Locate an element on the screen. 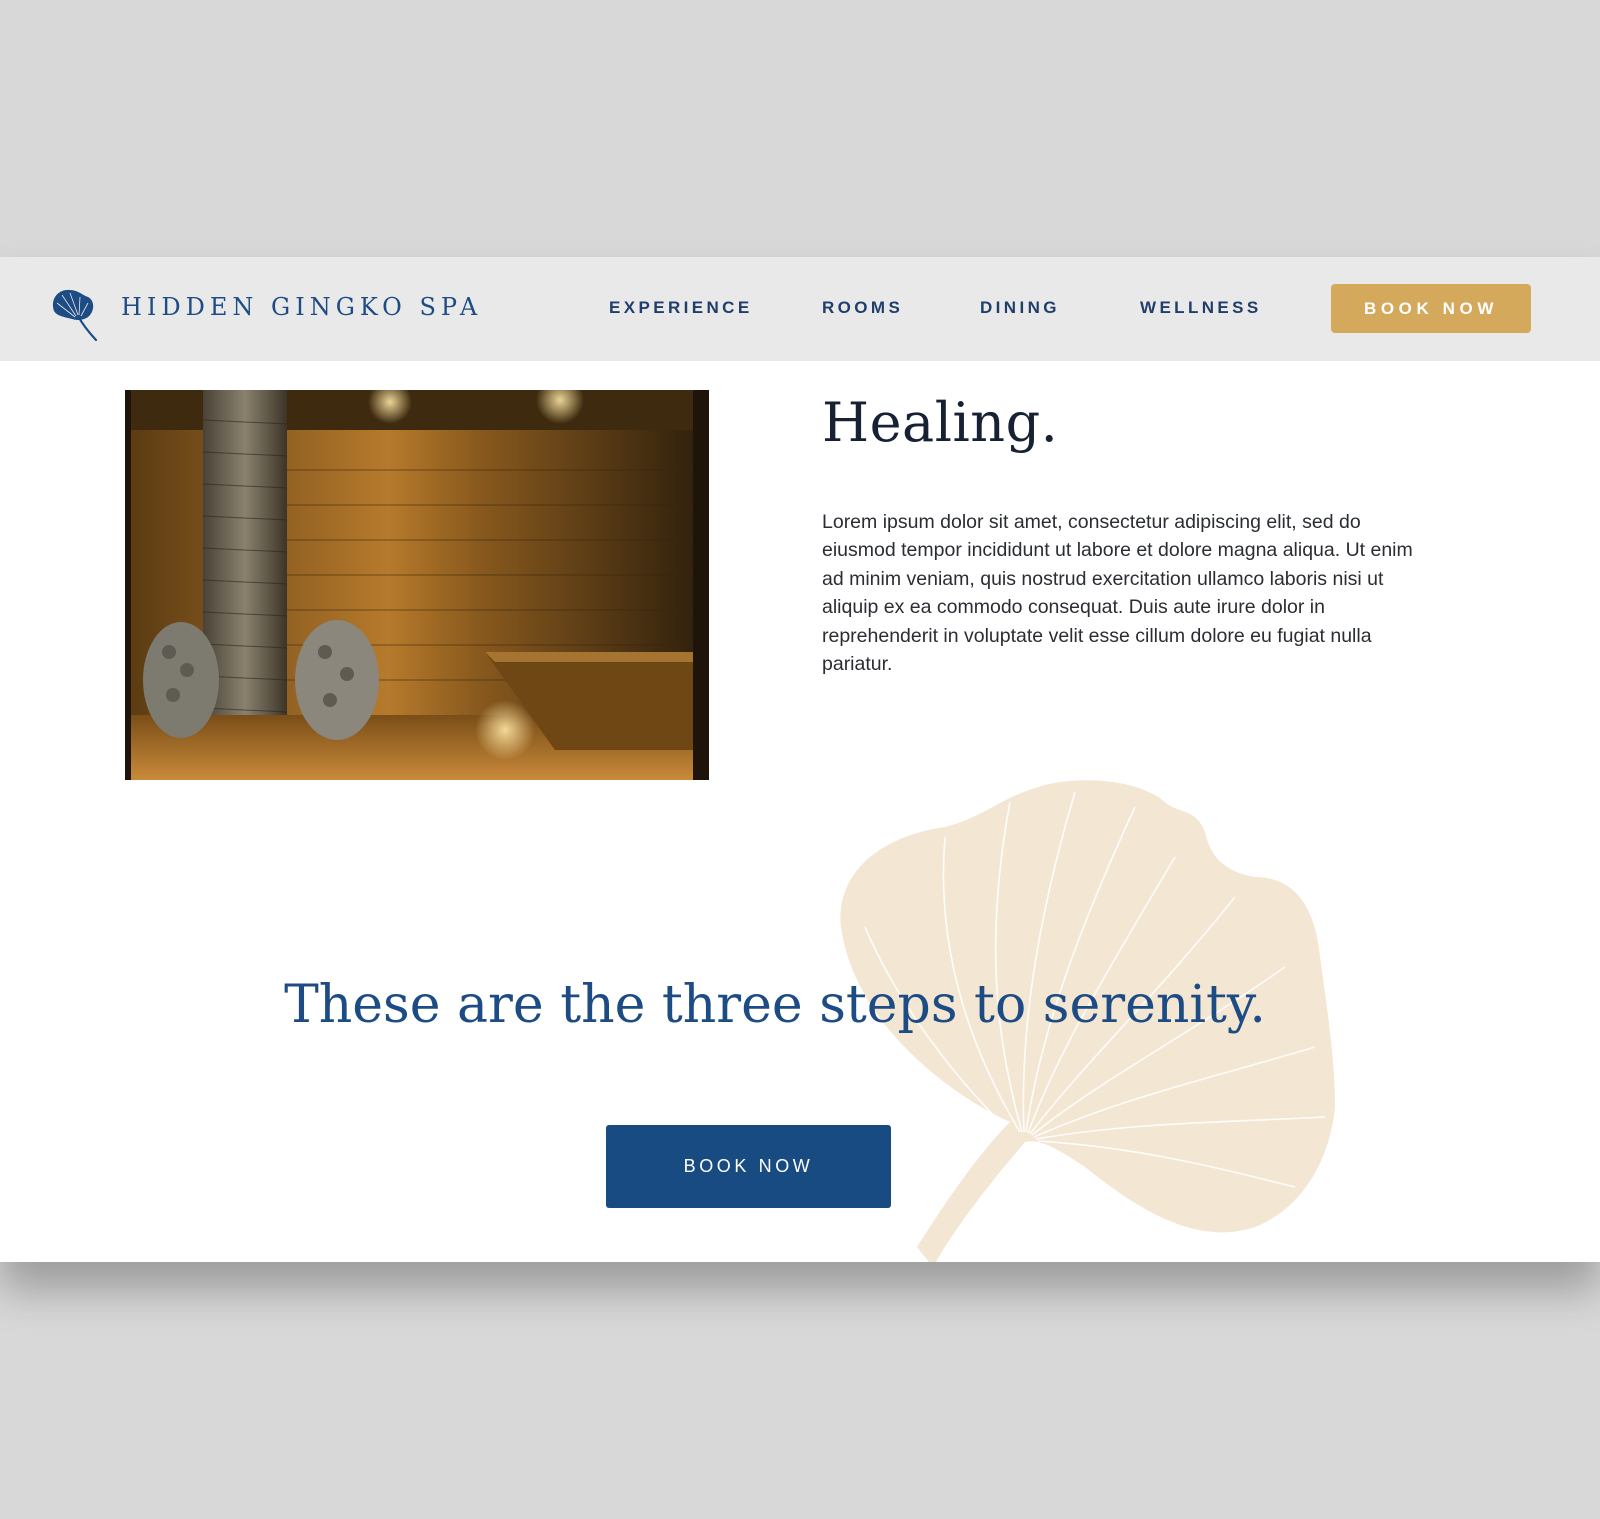 The image size is (1600, 1519). brand-name: HIDDEN GINGKO SPA is located at coordinates (301, 307).